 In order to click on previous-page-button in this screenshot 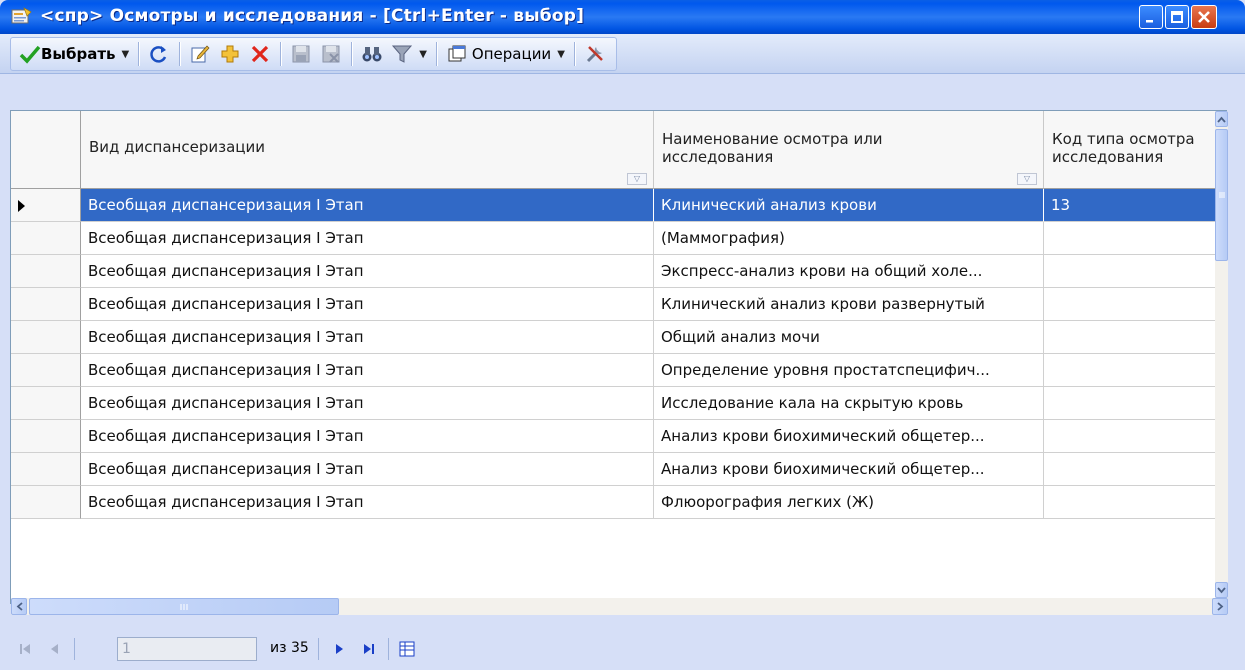, I will do `click(55, 649)`.